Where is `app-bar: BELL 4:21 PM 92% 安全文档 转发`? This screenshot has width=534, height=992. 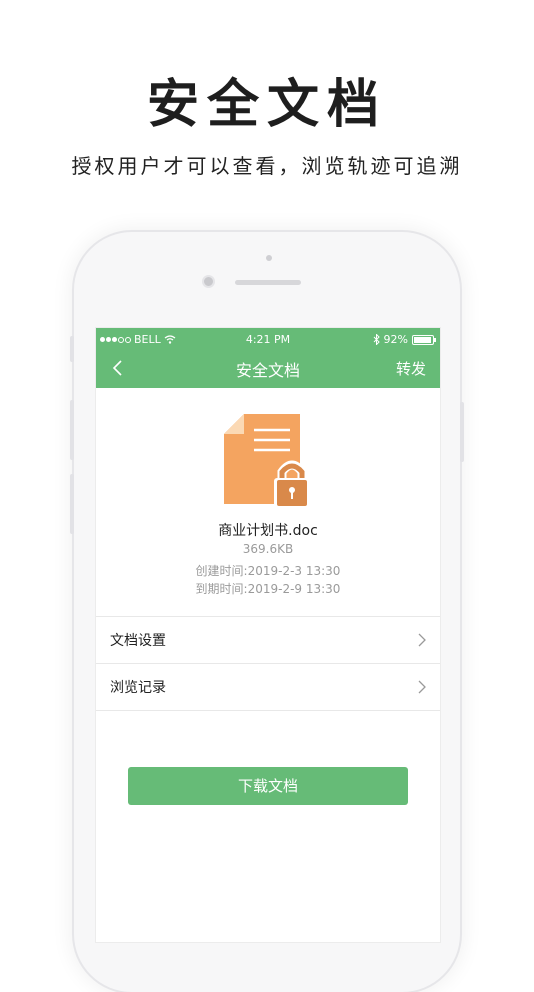
app-bar: BELL 4:21 PM 92% 安全文档 转发 is located at coordinates (268, 358).